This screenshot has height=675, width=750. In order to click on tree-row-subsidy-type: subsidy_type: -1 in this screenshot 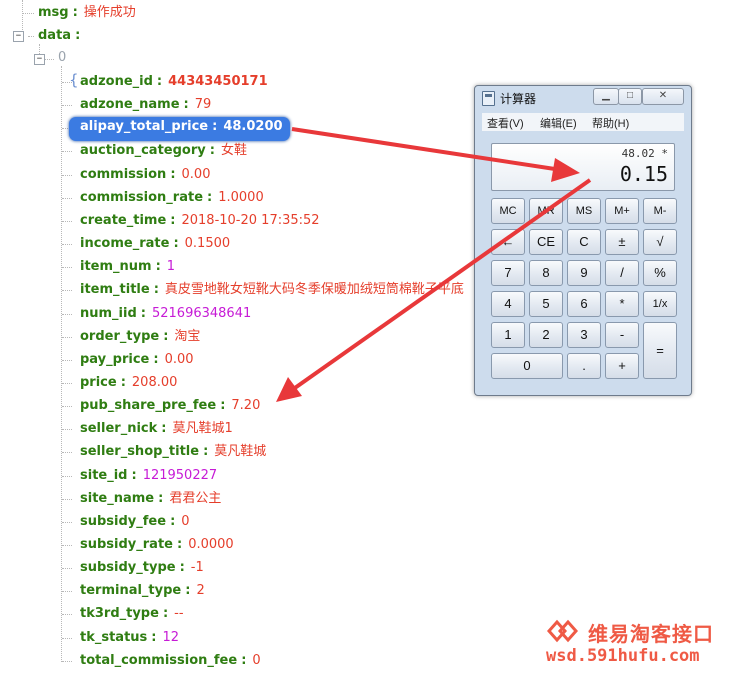, I will do `click(142, 568)`.